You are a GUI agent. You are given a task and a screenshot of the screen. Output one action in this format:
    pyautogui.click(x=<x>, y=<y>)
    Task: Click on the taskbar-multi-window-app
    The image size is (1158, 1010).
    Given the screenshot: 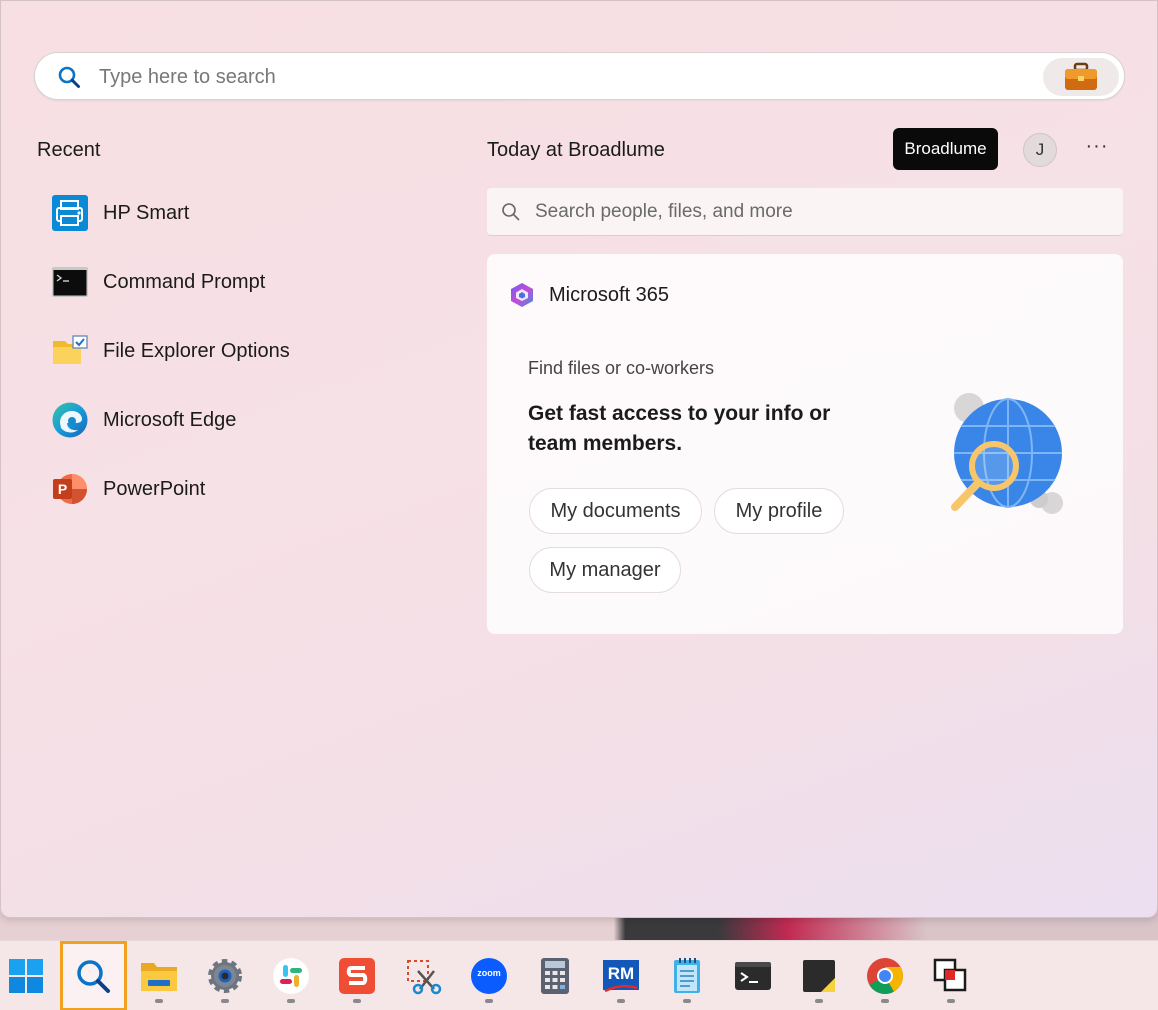 What is the action you would take?
    pyautogui.click(x=951, y=979)
    